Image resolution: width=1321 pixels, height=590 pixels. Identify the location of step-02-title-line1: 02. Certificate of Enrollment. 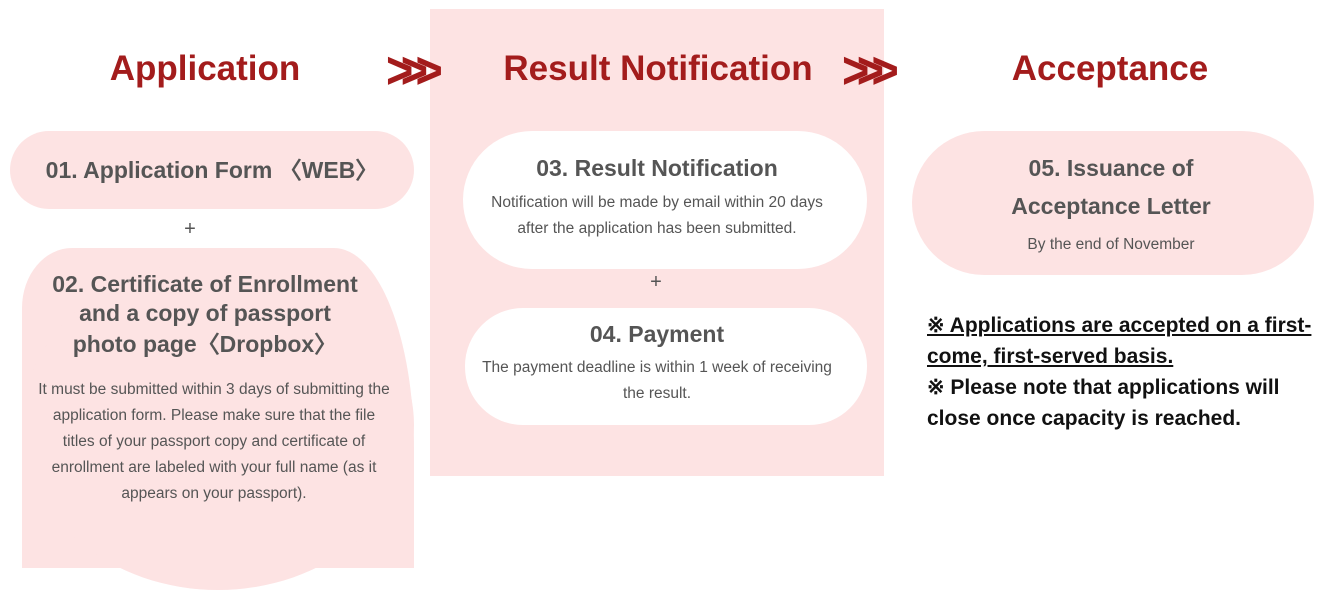
(205, 284).